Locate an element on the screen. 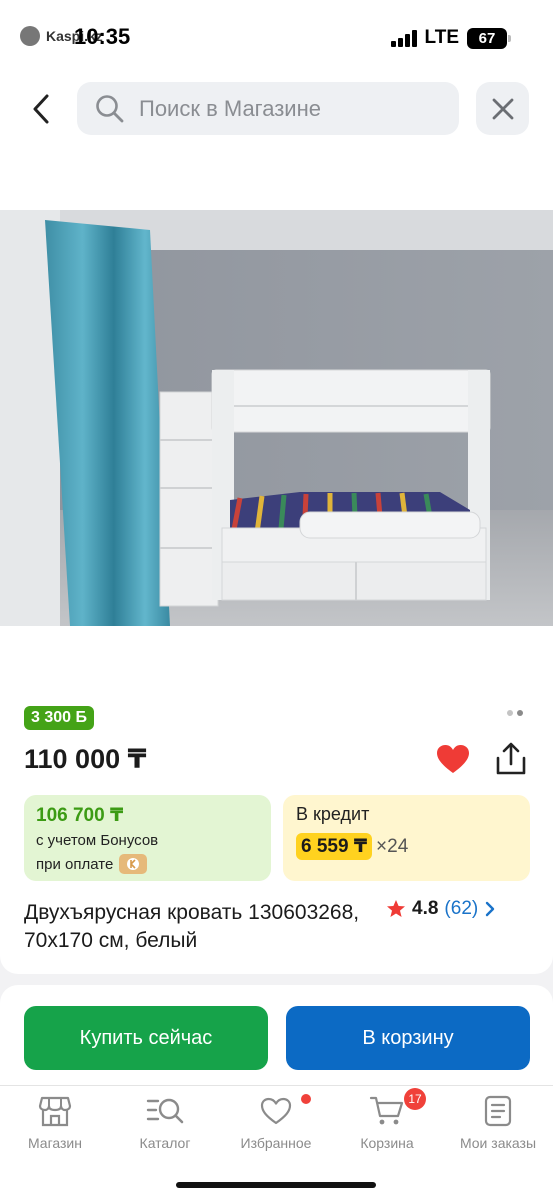 This screenshot has width=553, height=1200. bonus-line-2-row: при оплате is located at coordinates (147, 864).